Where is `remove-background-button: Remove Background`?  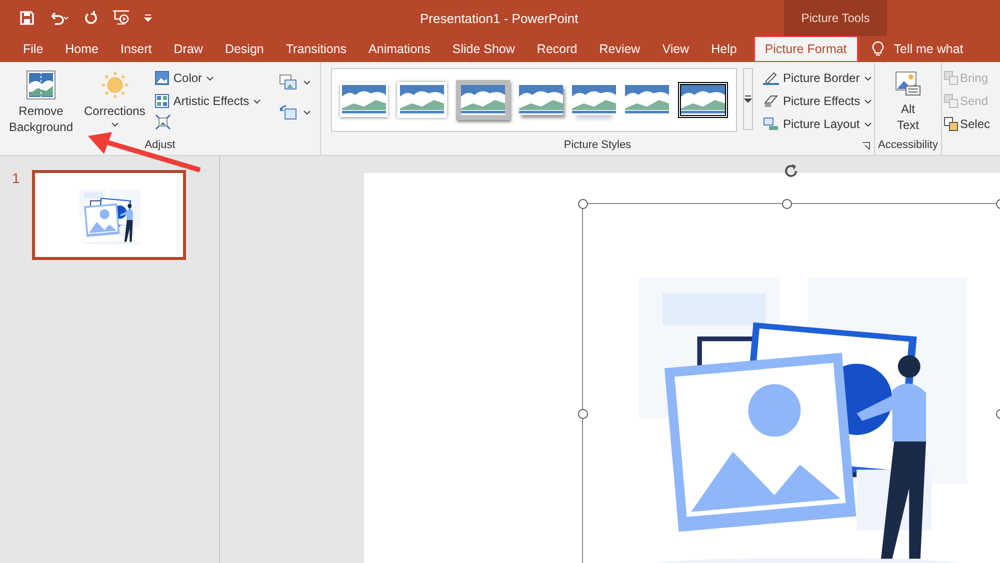
remove-background-button: Remove Background is located at coordinates (41, 102).